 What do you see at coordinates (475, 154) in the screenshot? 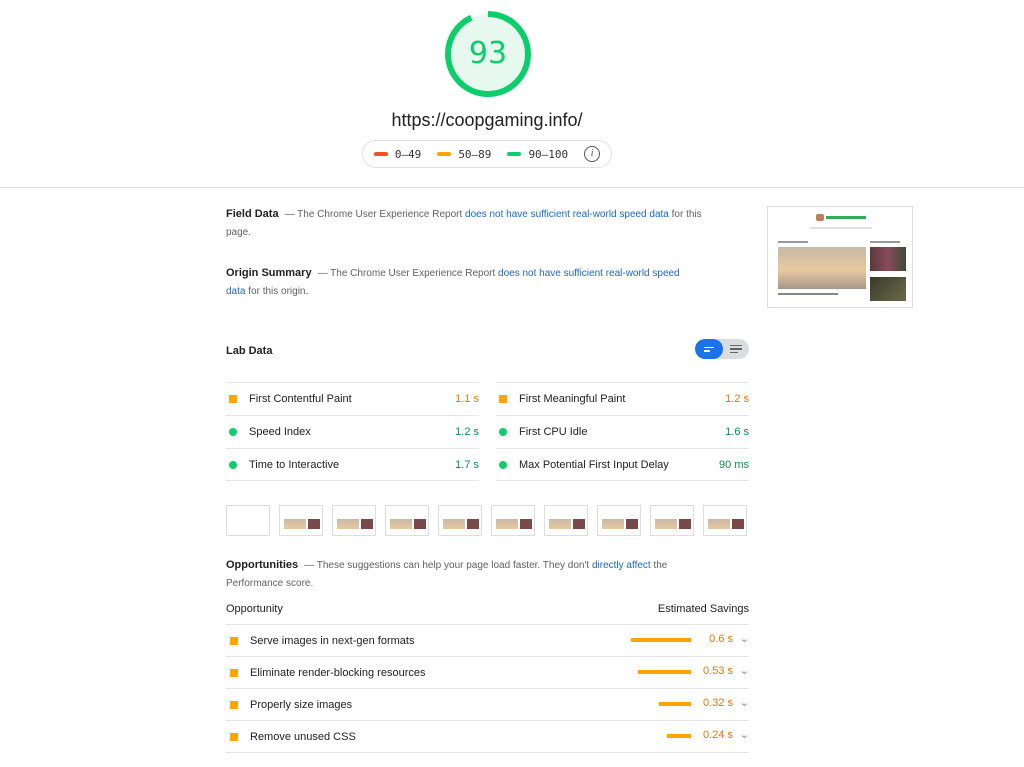
I see `legend-average-label: 50–89` at bounding box center [475, 154].